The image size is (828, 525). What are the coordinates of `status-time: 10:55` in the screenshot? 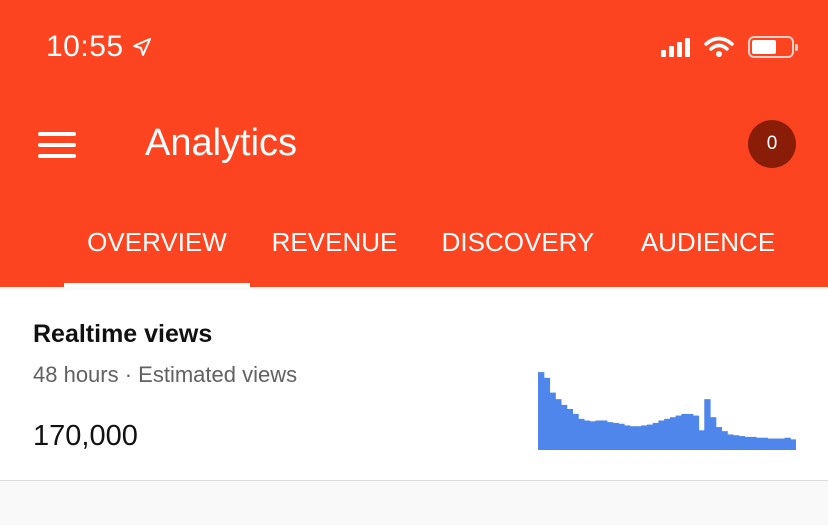 It's located at (99, 47).